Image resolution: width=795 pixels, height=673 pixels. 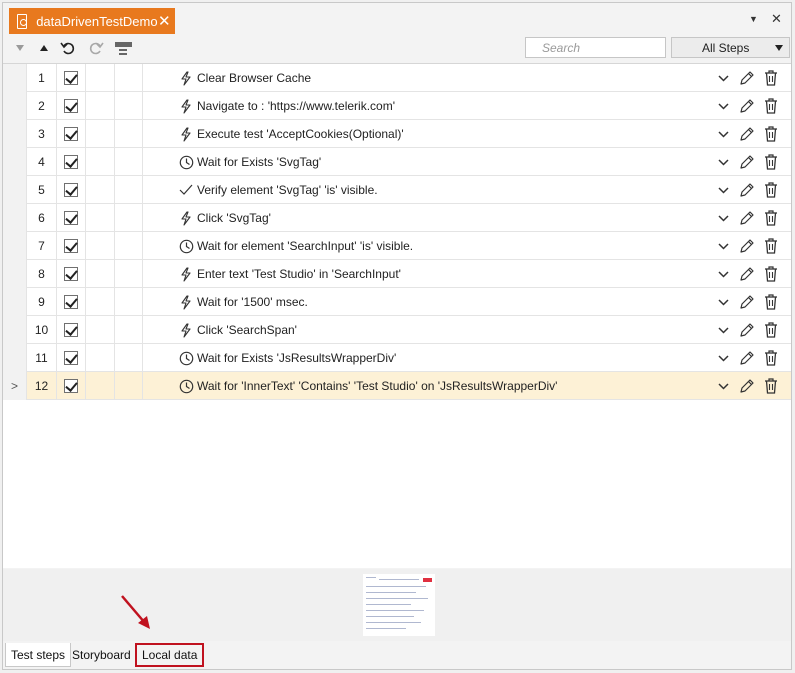 What do you see at coordinates (753, 19) in the screenshot?
I see `window-menu-icon: ▼` at bounding box center [753, 19].